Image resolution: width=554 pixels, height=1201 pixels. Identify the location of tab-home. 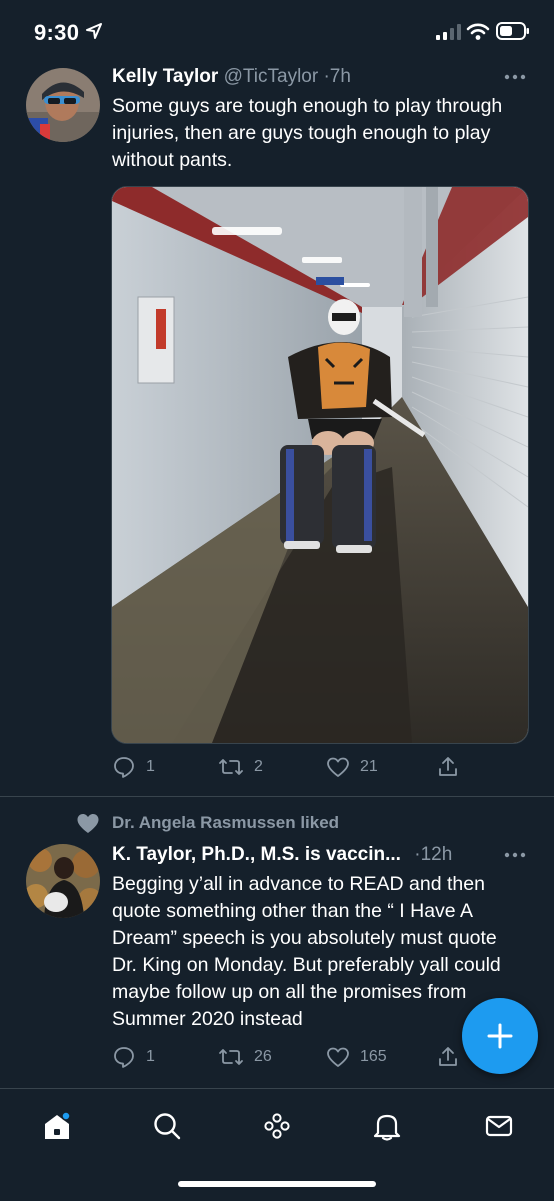
(57, 1126).